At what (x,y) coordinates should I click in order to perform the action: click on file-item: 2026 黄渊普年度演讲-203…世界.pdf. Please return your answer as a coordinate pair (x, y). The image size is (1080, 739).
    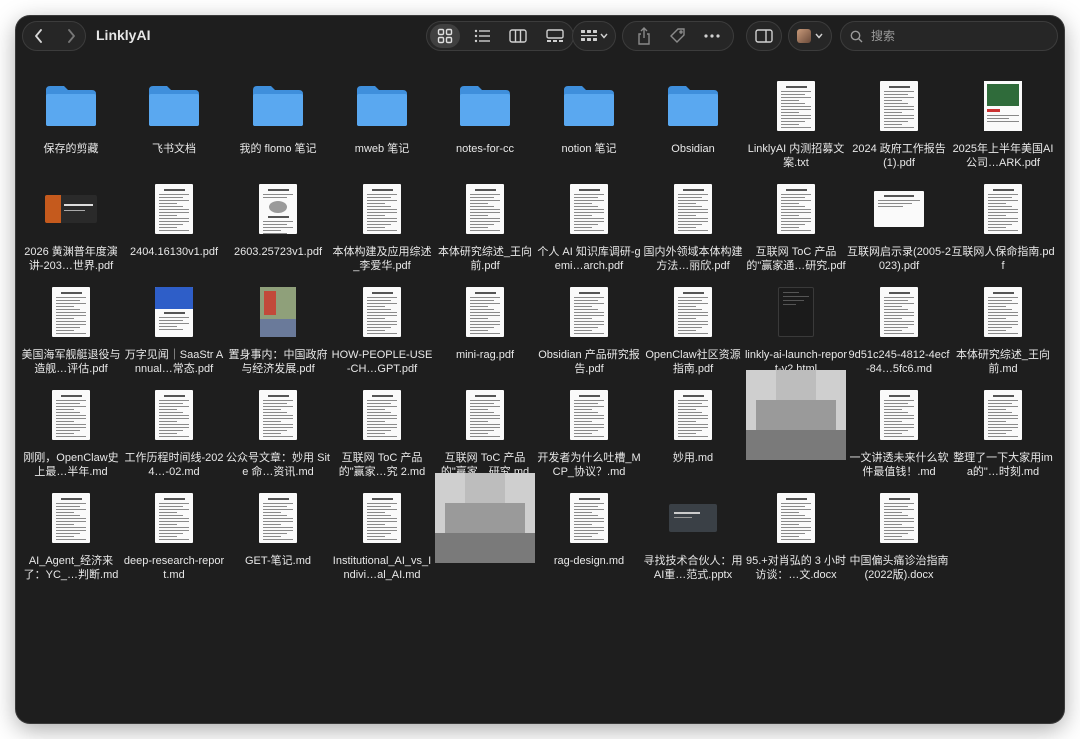
    Looking at the image, I should click on (71, 229).